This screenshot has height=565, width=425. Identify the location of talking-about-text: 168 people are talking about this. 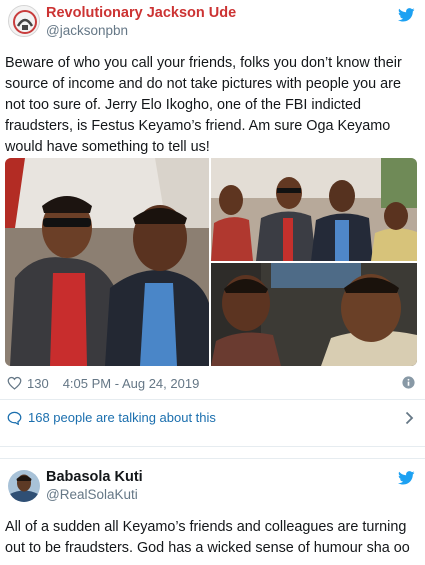
(122, 417).